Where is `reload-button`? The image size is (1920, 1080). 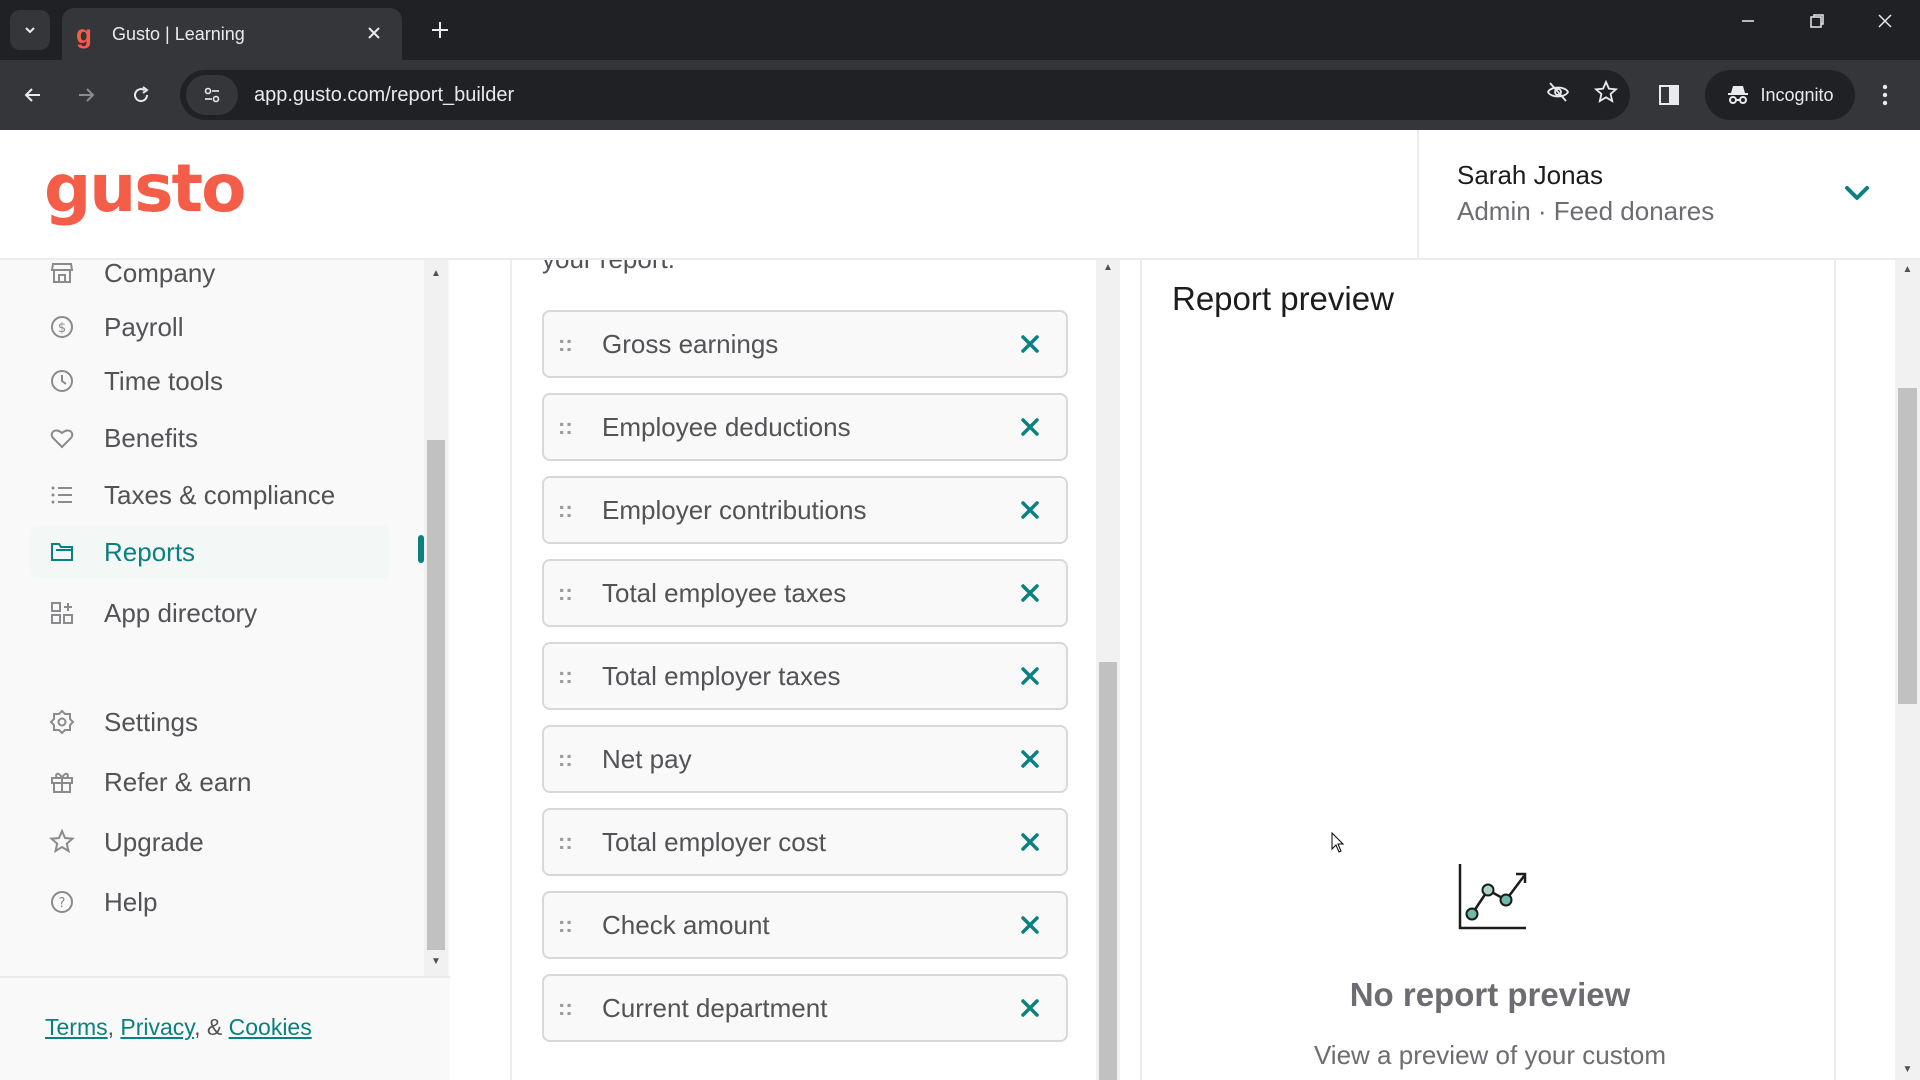 reload-button is located at coordinates (141, 95).